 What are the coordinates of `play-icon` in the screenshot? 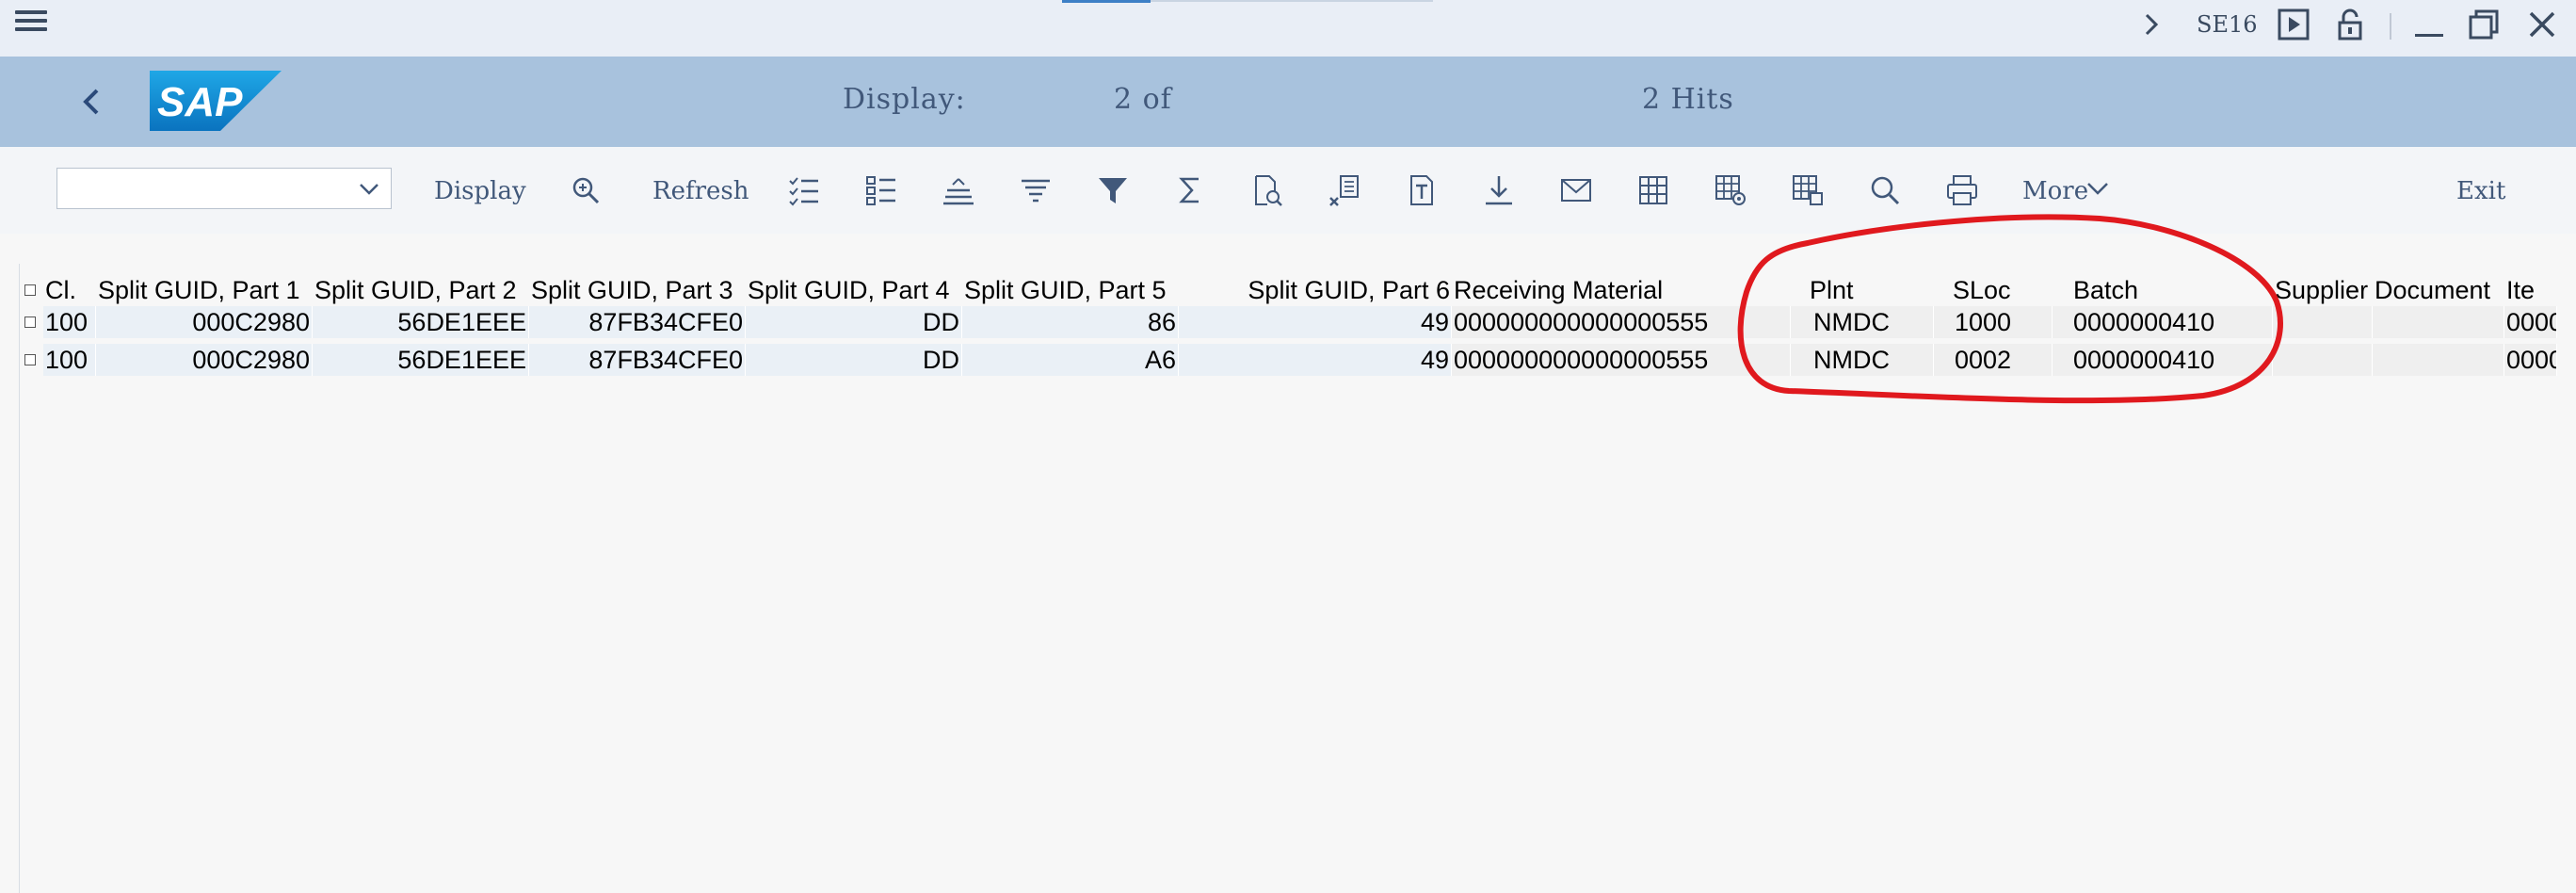 It's located at (2293, 25).